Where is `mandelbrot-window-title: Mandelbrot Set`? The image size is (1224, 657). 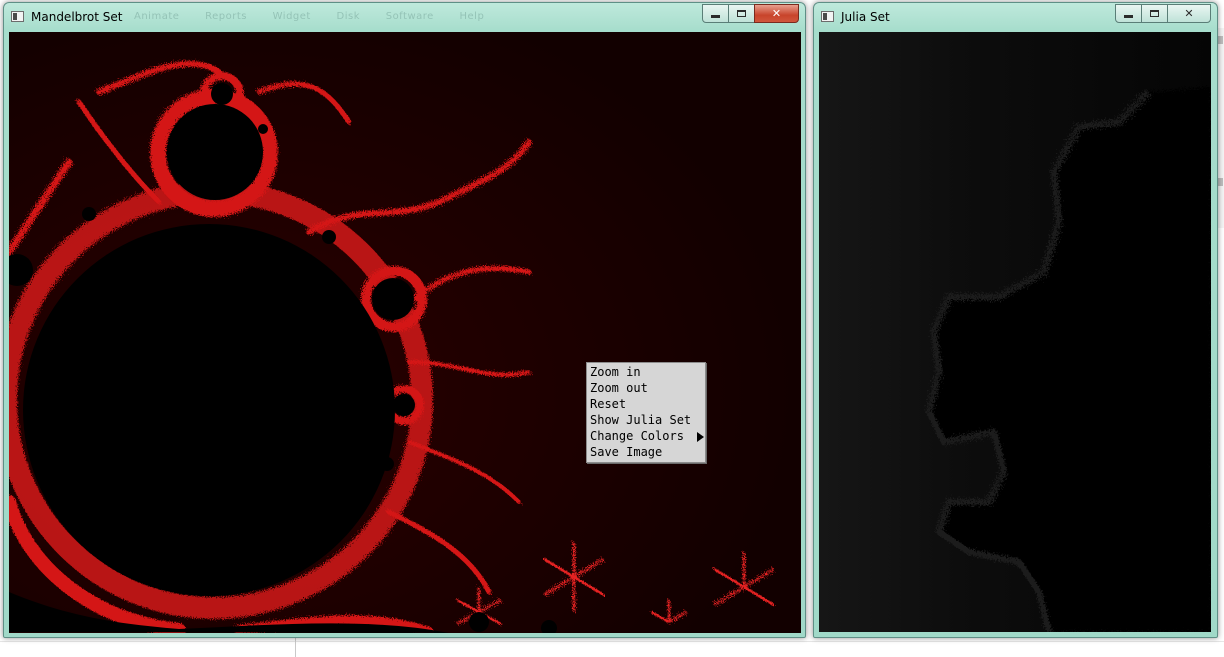
mandelbrot-window-title: Mandelbrot Set is located at coordinates (77, 17).